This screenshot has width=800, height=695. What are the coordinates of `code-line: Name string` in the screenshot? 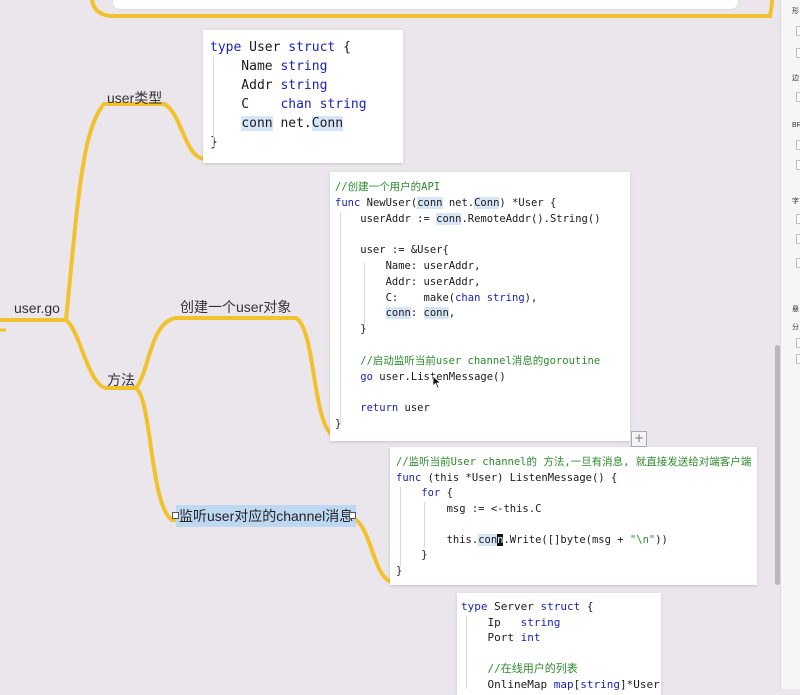 It's located at (303, 66).